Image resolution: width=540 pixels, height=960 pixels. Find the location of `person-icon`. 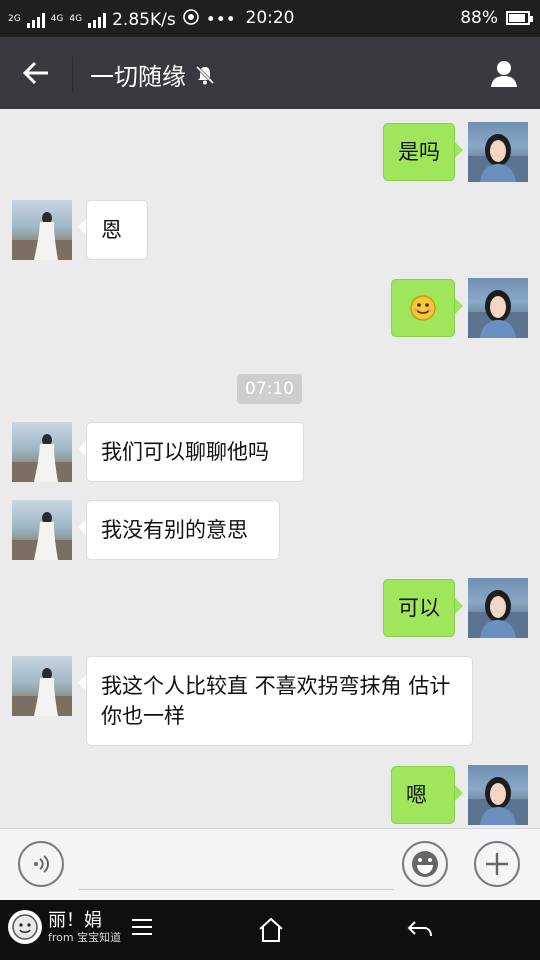

person-icon is located at coordinates (504, 74).